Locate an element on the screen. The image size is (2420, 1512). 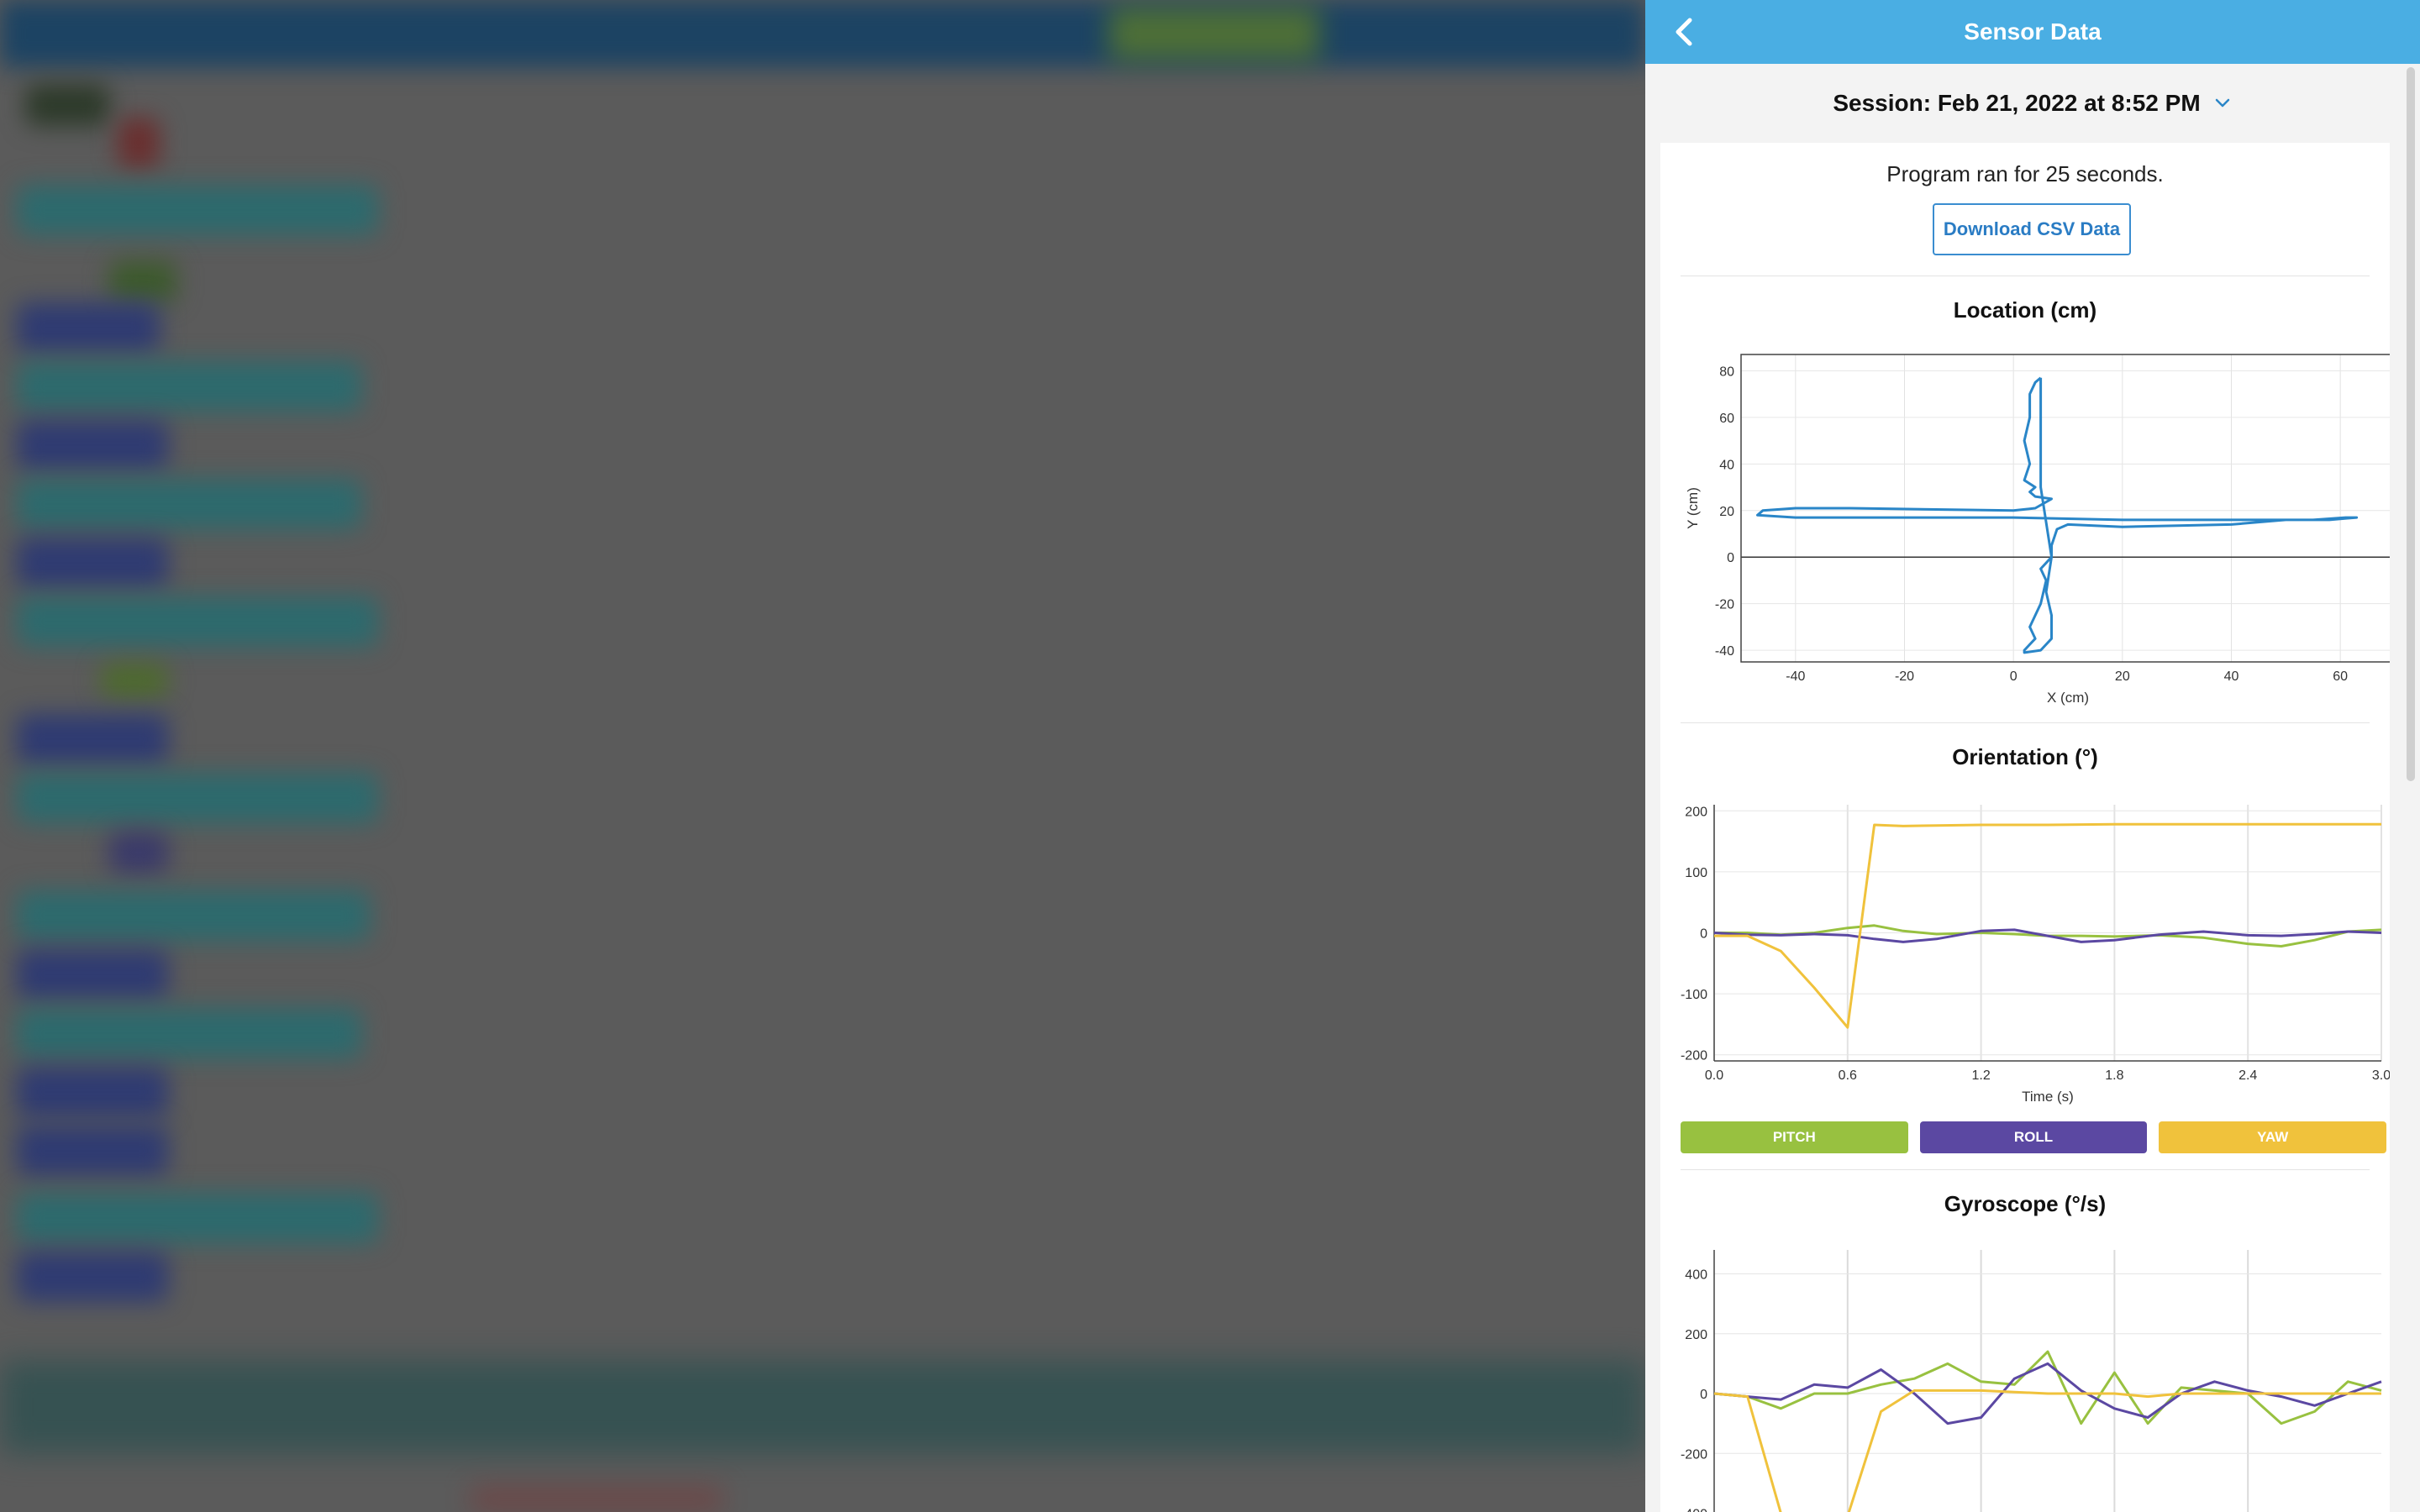
legend-pitch-toggle: Pitch is located at coordinates (1795, 1137).